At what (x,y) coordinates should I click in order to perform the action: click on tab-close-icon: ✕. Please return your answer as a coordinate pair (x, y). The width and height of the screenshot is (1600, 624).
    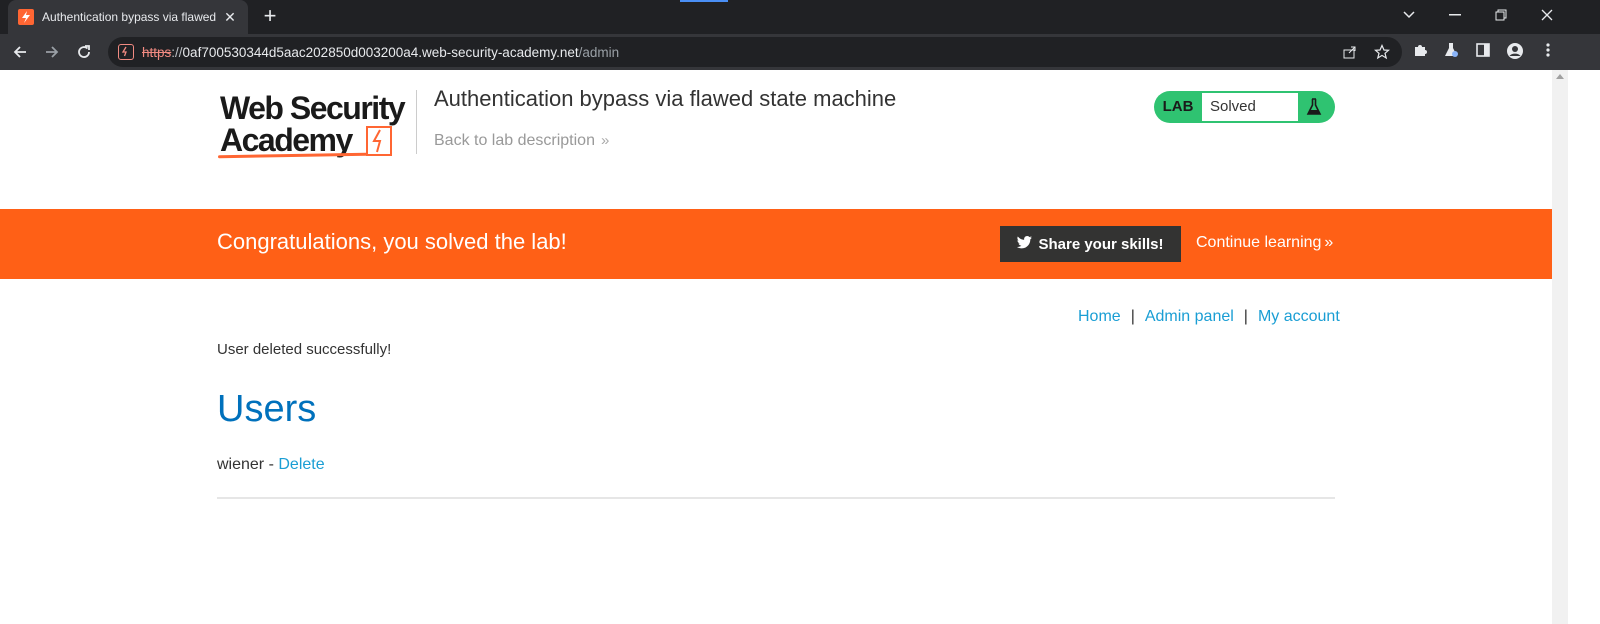
    Looking at the image, I should click on (230, 17).